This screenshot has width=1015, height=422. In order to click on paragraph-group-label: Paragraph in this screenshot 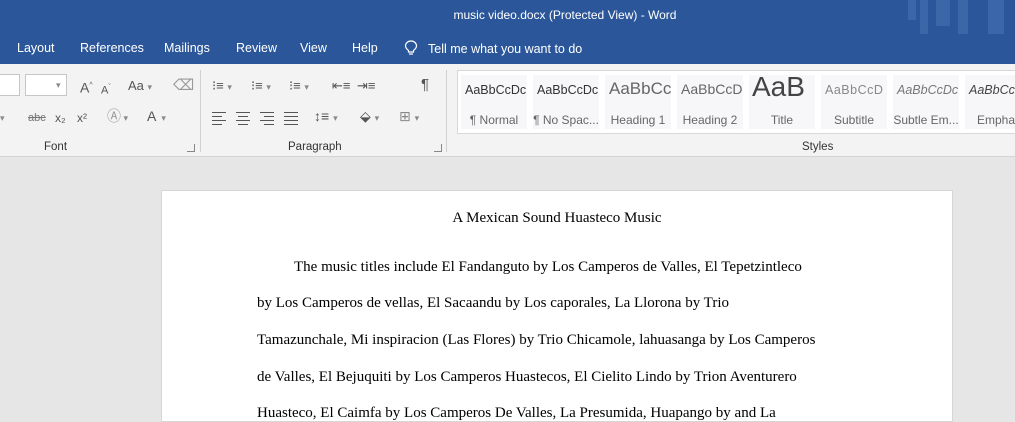, I will do `click(315, 147)`.